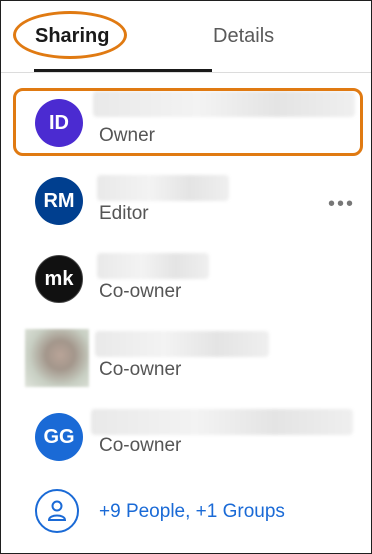 This screenshot has height=554, width=372. What do you see at coordinates (127, 135) in the screenshot?
I see `person-role: Owner` at bounding box center [127, 135].